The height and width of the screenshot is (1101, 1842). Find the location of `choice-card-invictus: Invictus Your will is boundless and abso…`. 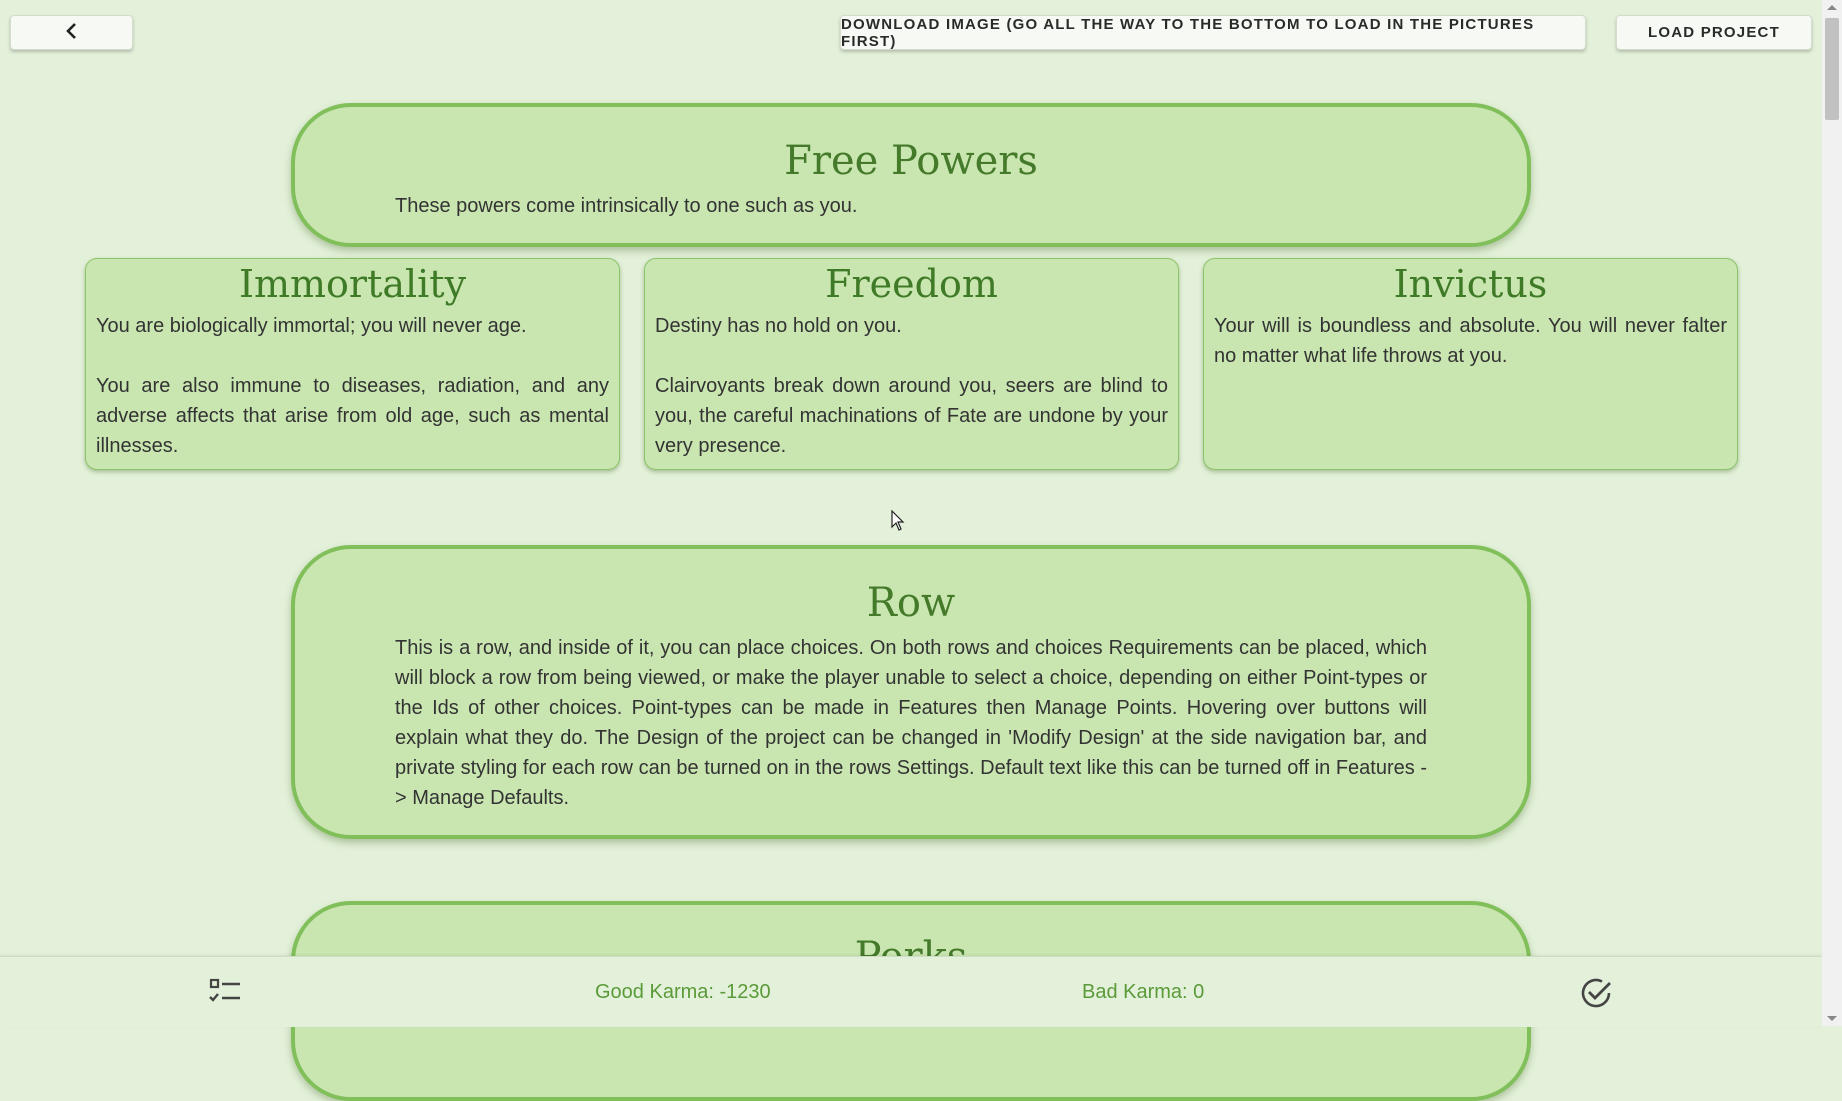

choice-card-invictus: Invictus Your will is boundless and abso… is located at coordinates (1470, 364).